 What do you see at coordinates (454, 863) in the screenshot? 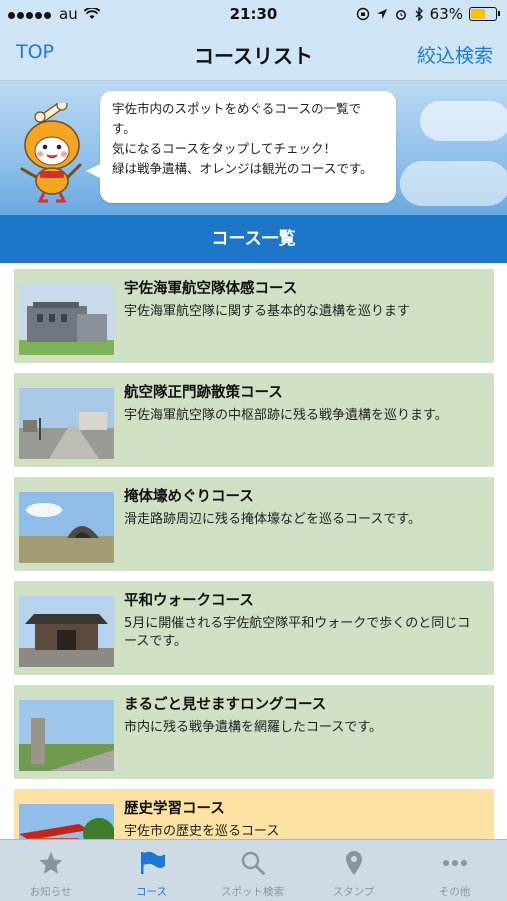
I see `more-icon` at bounding box center [454, 863].